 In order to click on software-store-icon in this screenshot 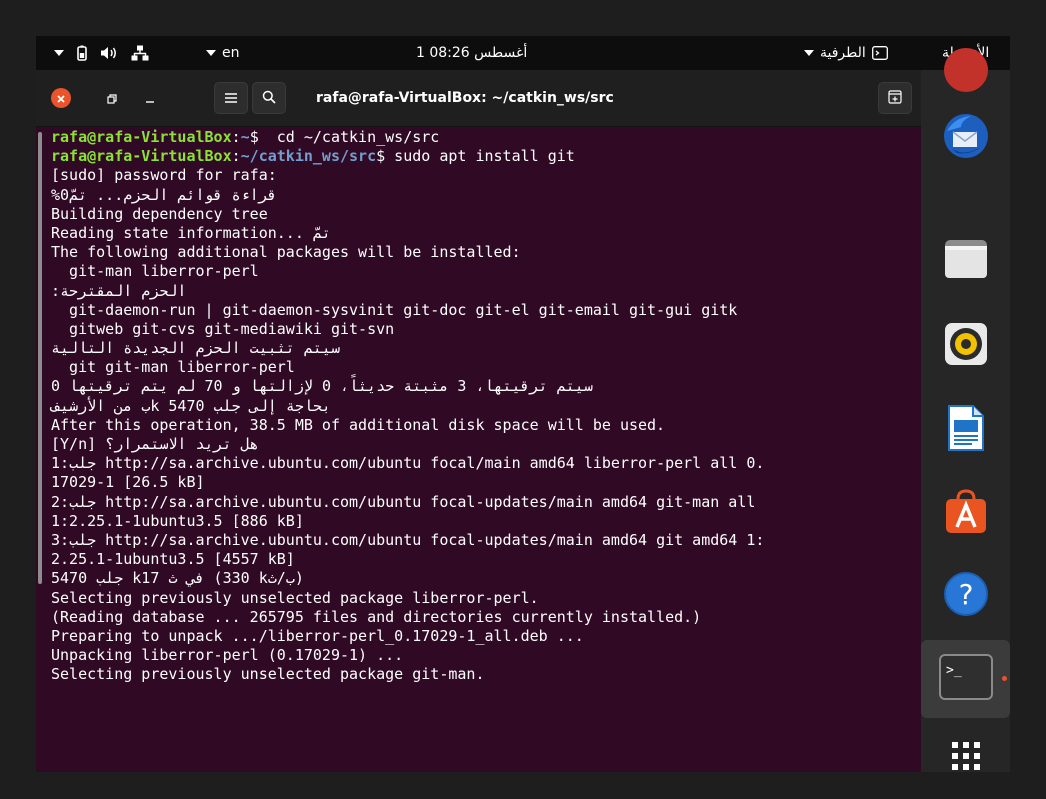, I will do `click(966, 514)`.